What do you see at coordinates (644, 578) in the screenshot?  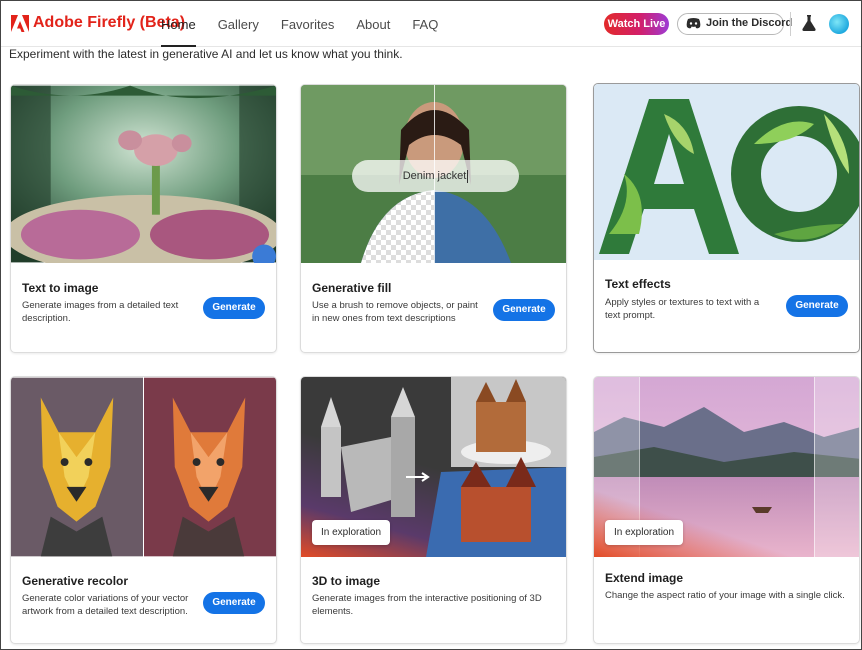 I see `card-title: Extend image` at bounding box center [644, 578].